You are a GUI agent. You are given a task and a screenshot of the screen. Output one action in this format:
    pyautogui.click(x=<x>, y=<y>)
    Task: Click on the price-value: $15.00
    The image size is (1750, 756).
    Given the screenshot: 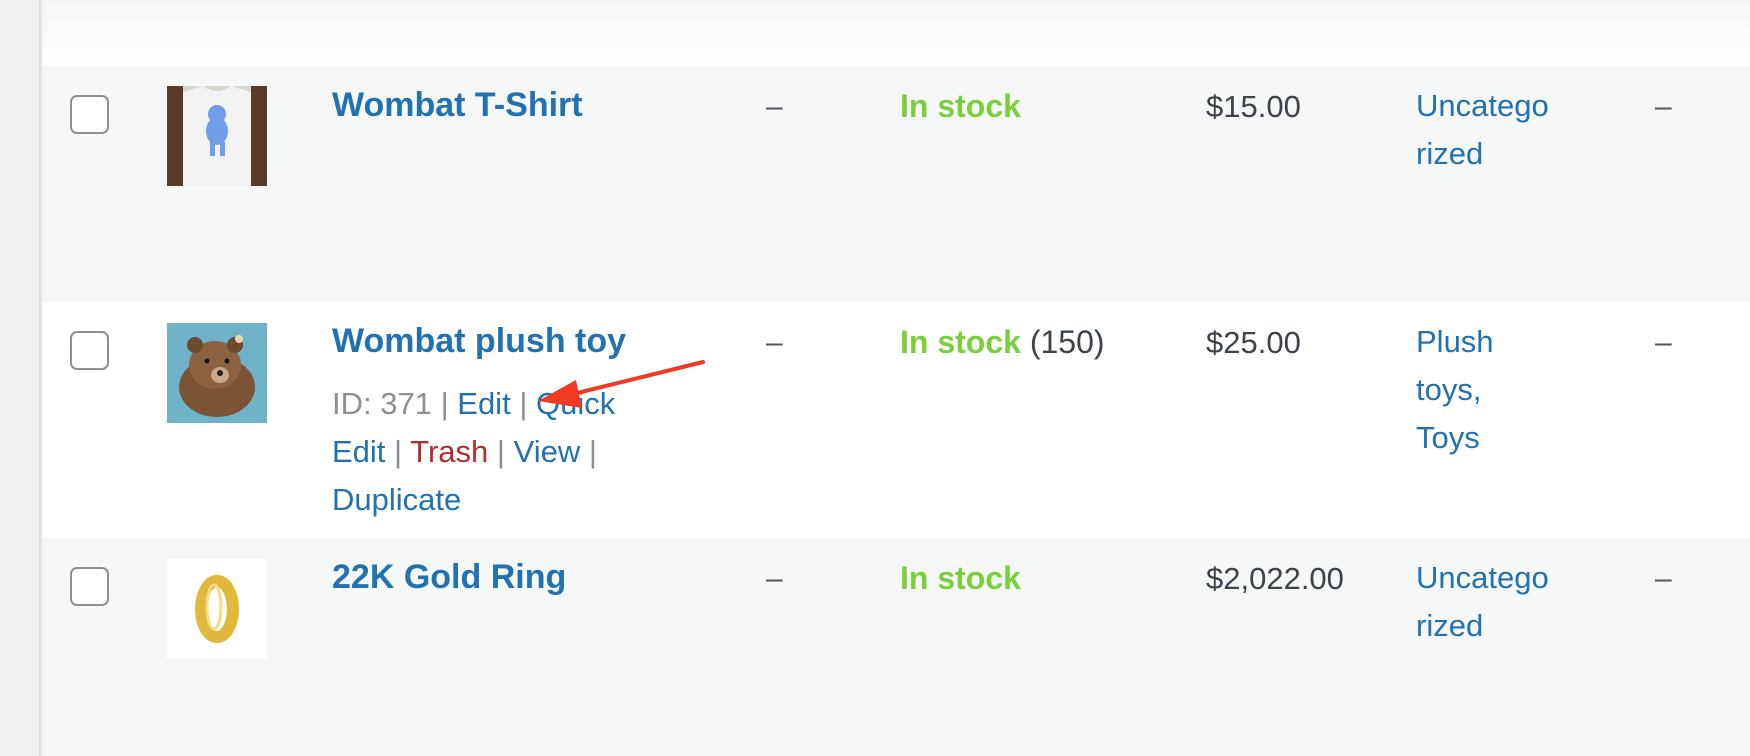 What is the action you would take?
    pyautogui.click(x=1253, y=106)
    